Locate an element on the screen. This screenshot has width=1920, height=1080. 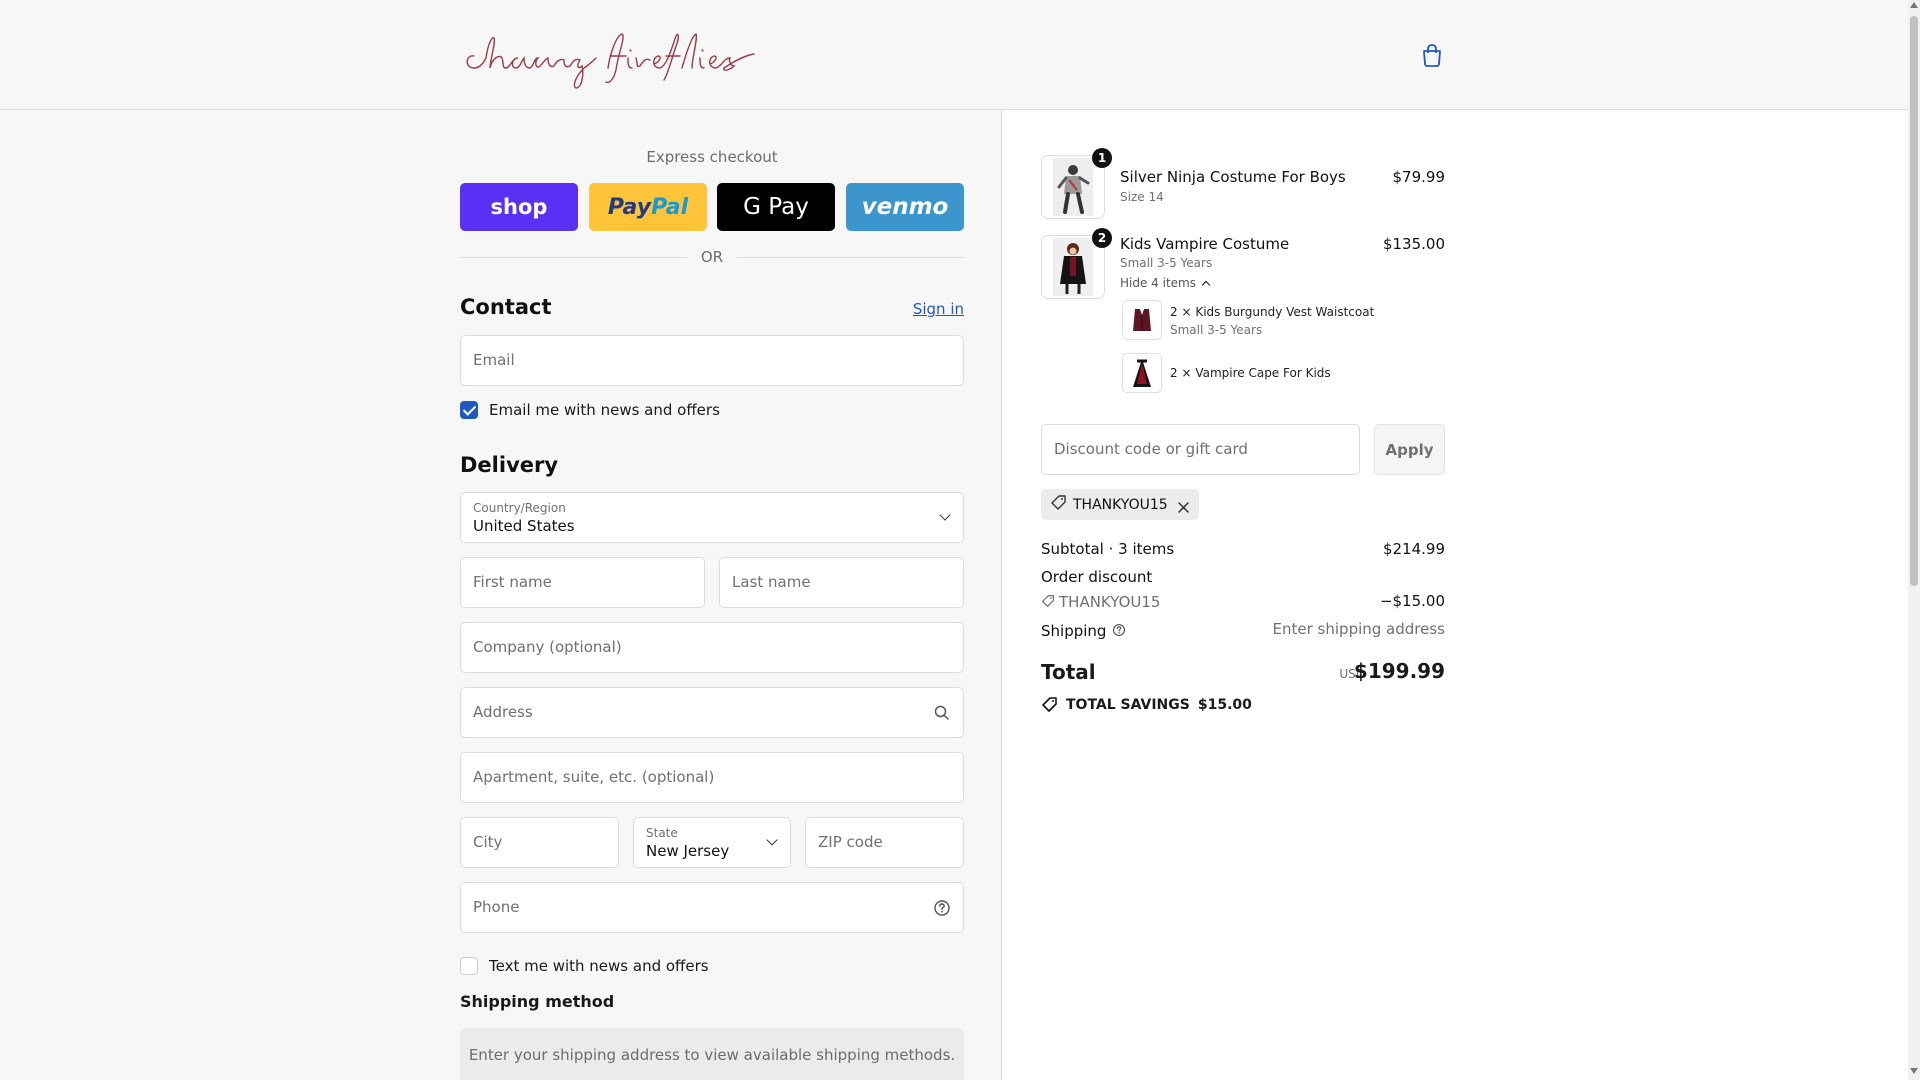
apply-discount-button: Apply is located at coordinates (1409, 449).